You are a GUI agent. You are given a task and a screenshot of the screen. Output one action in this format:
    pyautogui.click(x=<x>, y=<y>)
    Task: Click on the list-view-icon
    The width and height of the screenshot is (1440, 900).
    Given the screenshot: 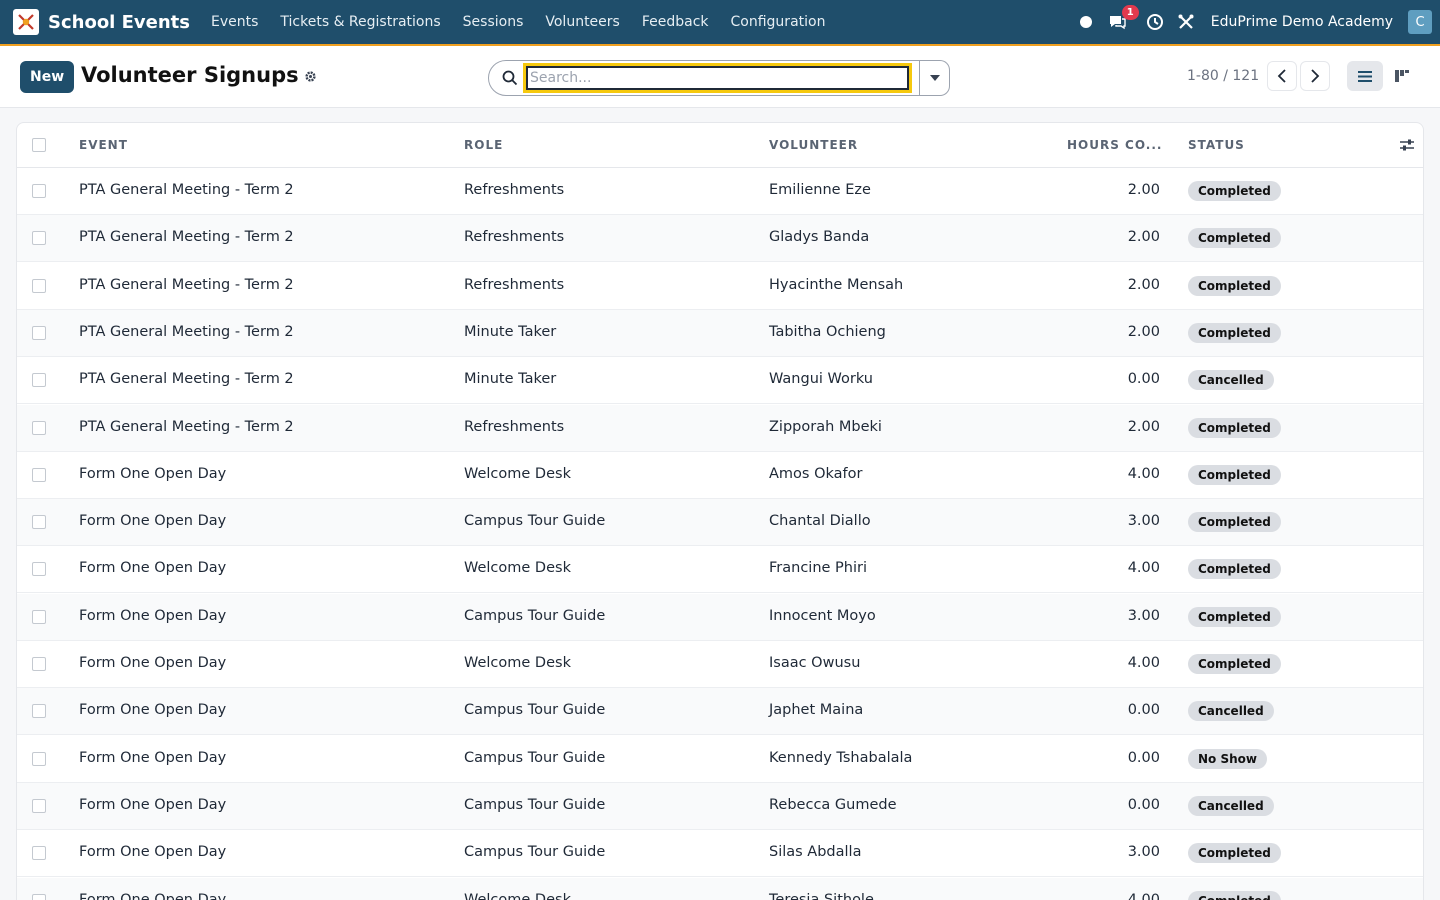 What is the action you would take?
    pyautogui.click(x=1365, y=76)
    